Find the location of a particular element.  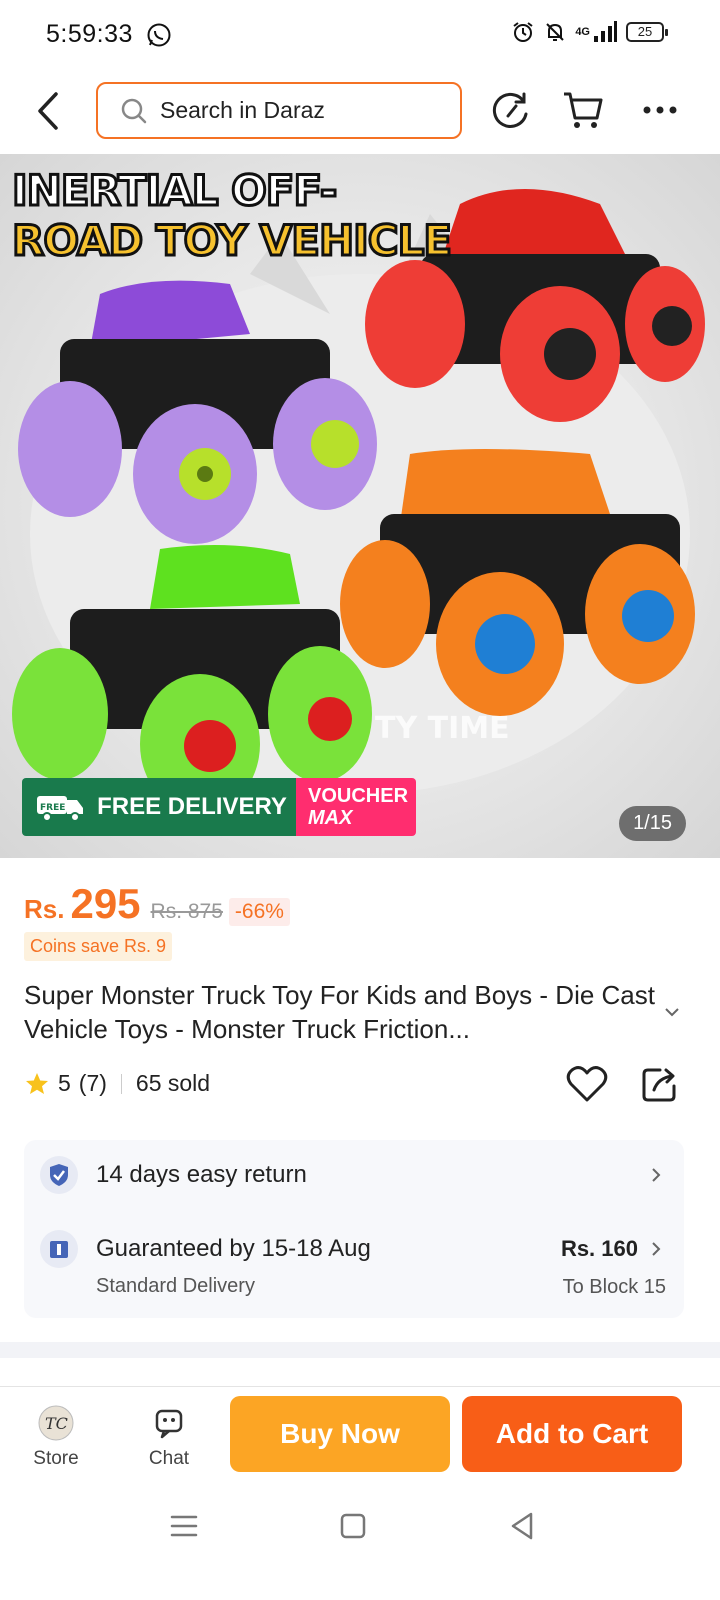

store-button: TC Store is located at coordinates (56, 1437).